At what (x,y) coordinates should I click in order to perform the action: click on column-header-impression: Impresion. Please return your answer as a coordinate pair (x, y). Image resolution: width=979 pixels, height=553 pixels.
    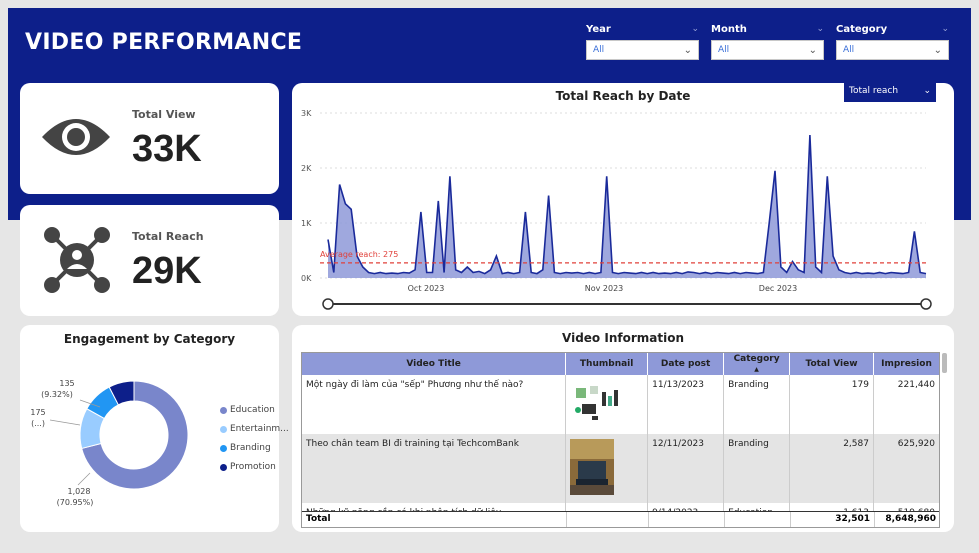
    Looking at the image, I should click on (906, 364).